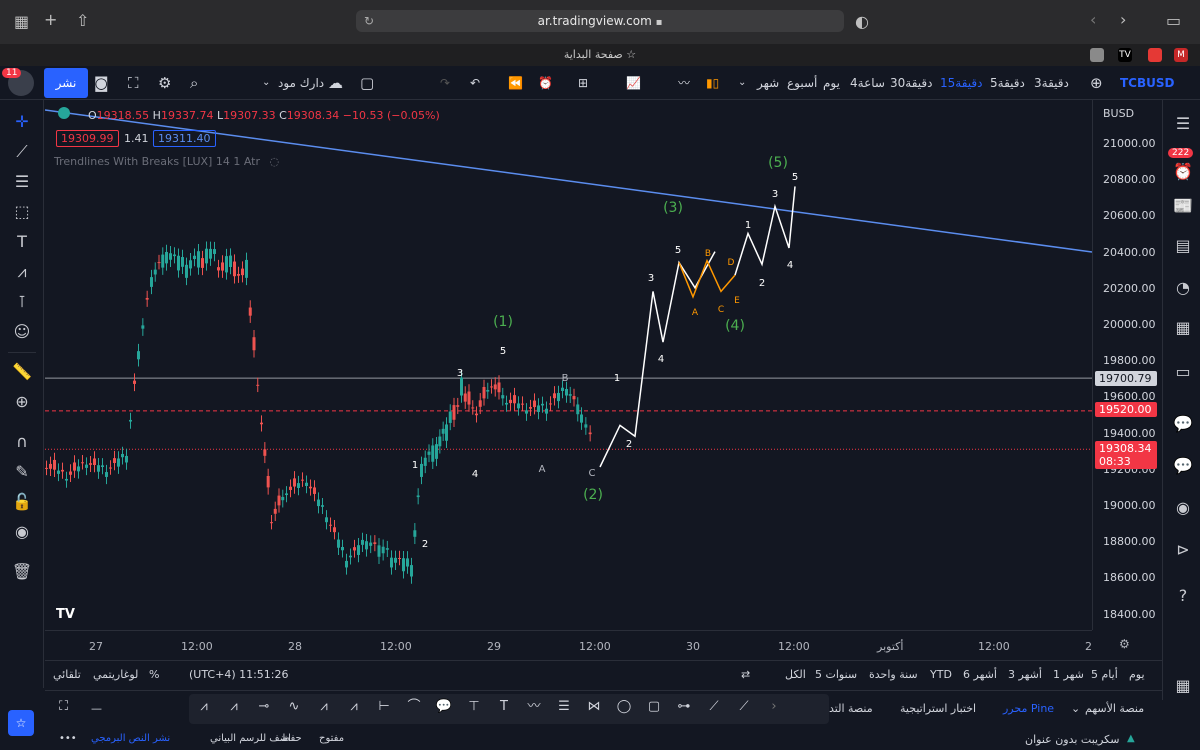 Image resolution: width=1200 pixels, height=750 pixels. I want to click on intervals-chevron-icon: ⌄, so click(742, 83).